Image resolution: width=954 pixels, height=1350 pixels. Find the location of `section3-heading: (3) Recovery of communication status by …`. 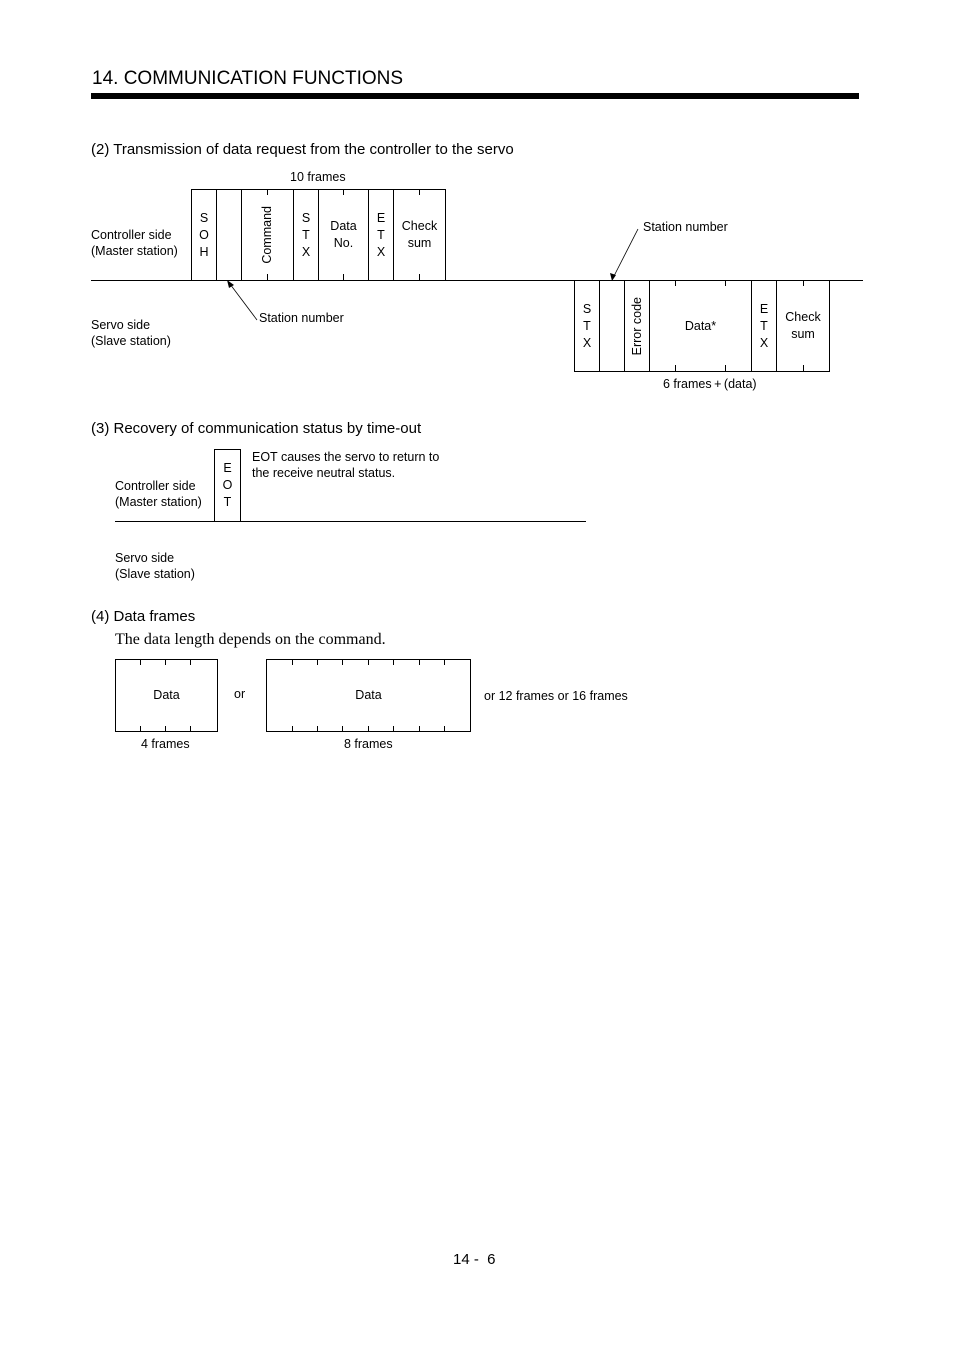

section3-heading: (3) Recovery of communication status by … is located at coordinates (256, 428).